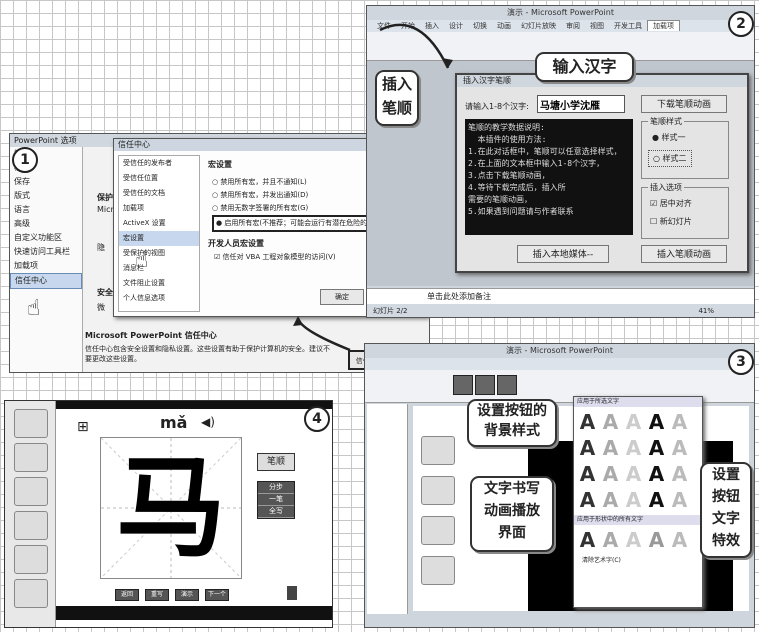 This screenshot has height=632, width=759. What do you see at coordinates (669, 137) in the screenshot?
I see `style1-radio: ● 样式一` at bounding box center [669, 137].